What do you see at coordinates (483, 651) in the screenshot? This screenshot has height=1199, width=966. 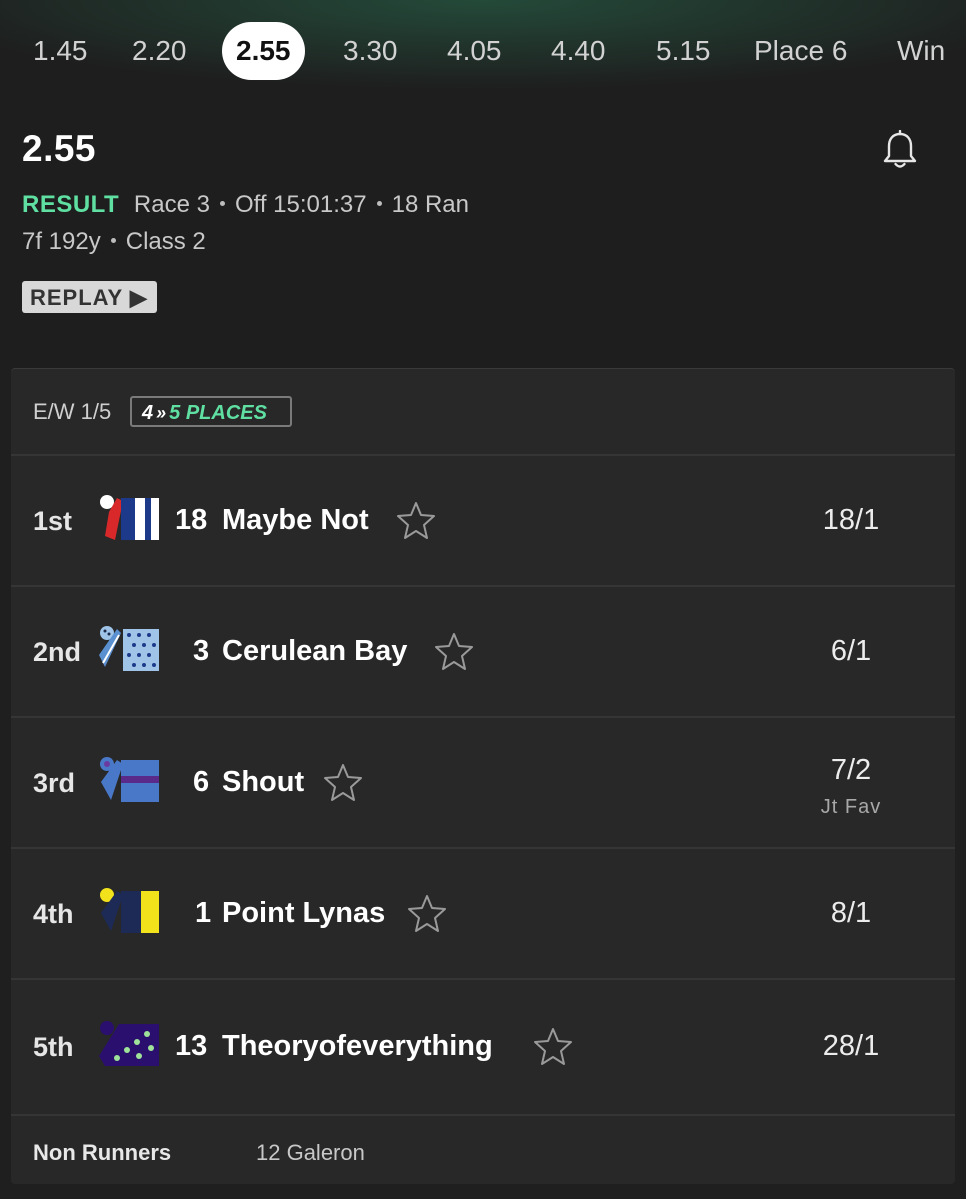 I see `runner-row: 2nd 3 Cerulean Bay 6/1` at bounding box center [483, 651].